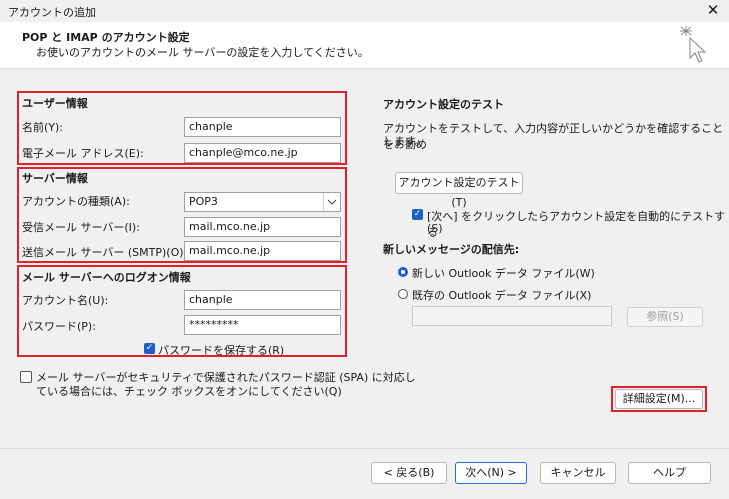  I want to click on next-button: 次へ(N) >, so click(491, 473).